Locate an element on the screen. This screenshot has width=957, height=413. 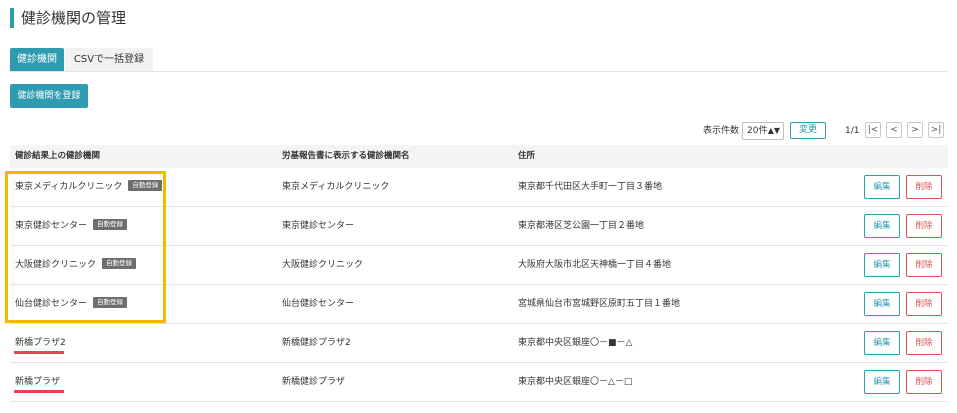
address: 東京都中央区銀座〇－■－△ is located at coordinates (575, 343).